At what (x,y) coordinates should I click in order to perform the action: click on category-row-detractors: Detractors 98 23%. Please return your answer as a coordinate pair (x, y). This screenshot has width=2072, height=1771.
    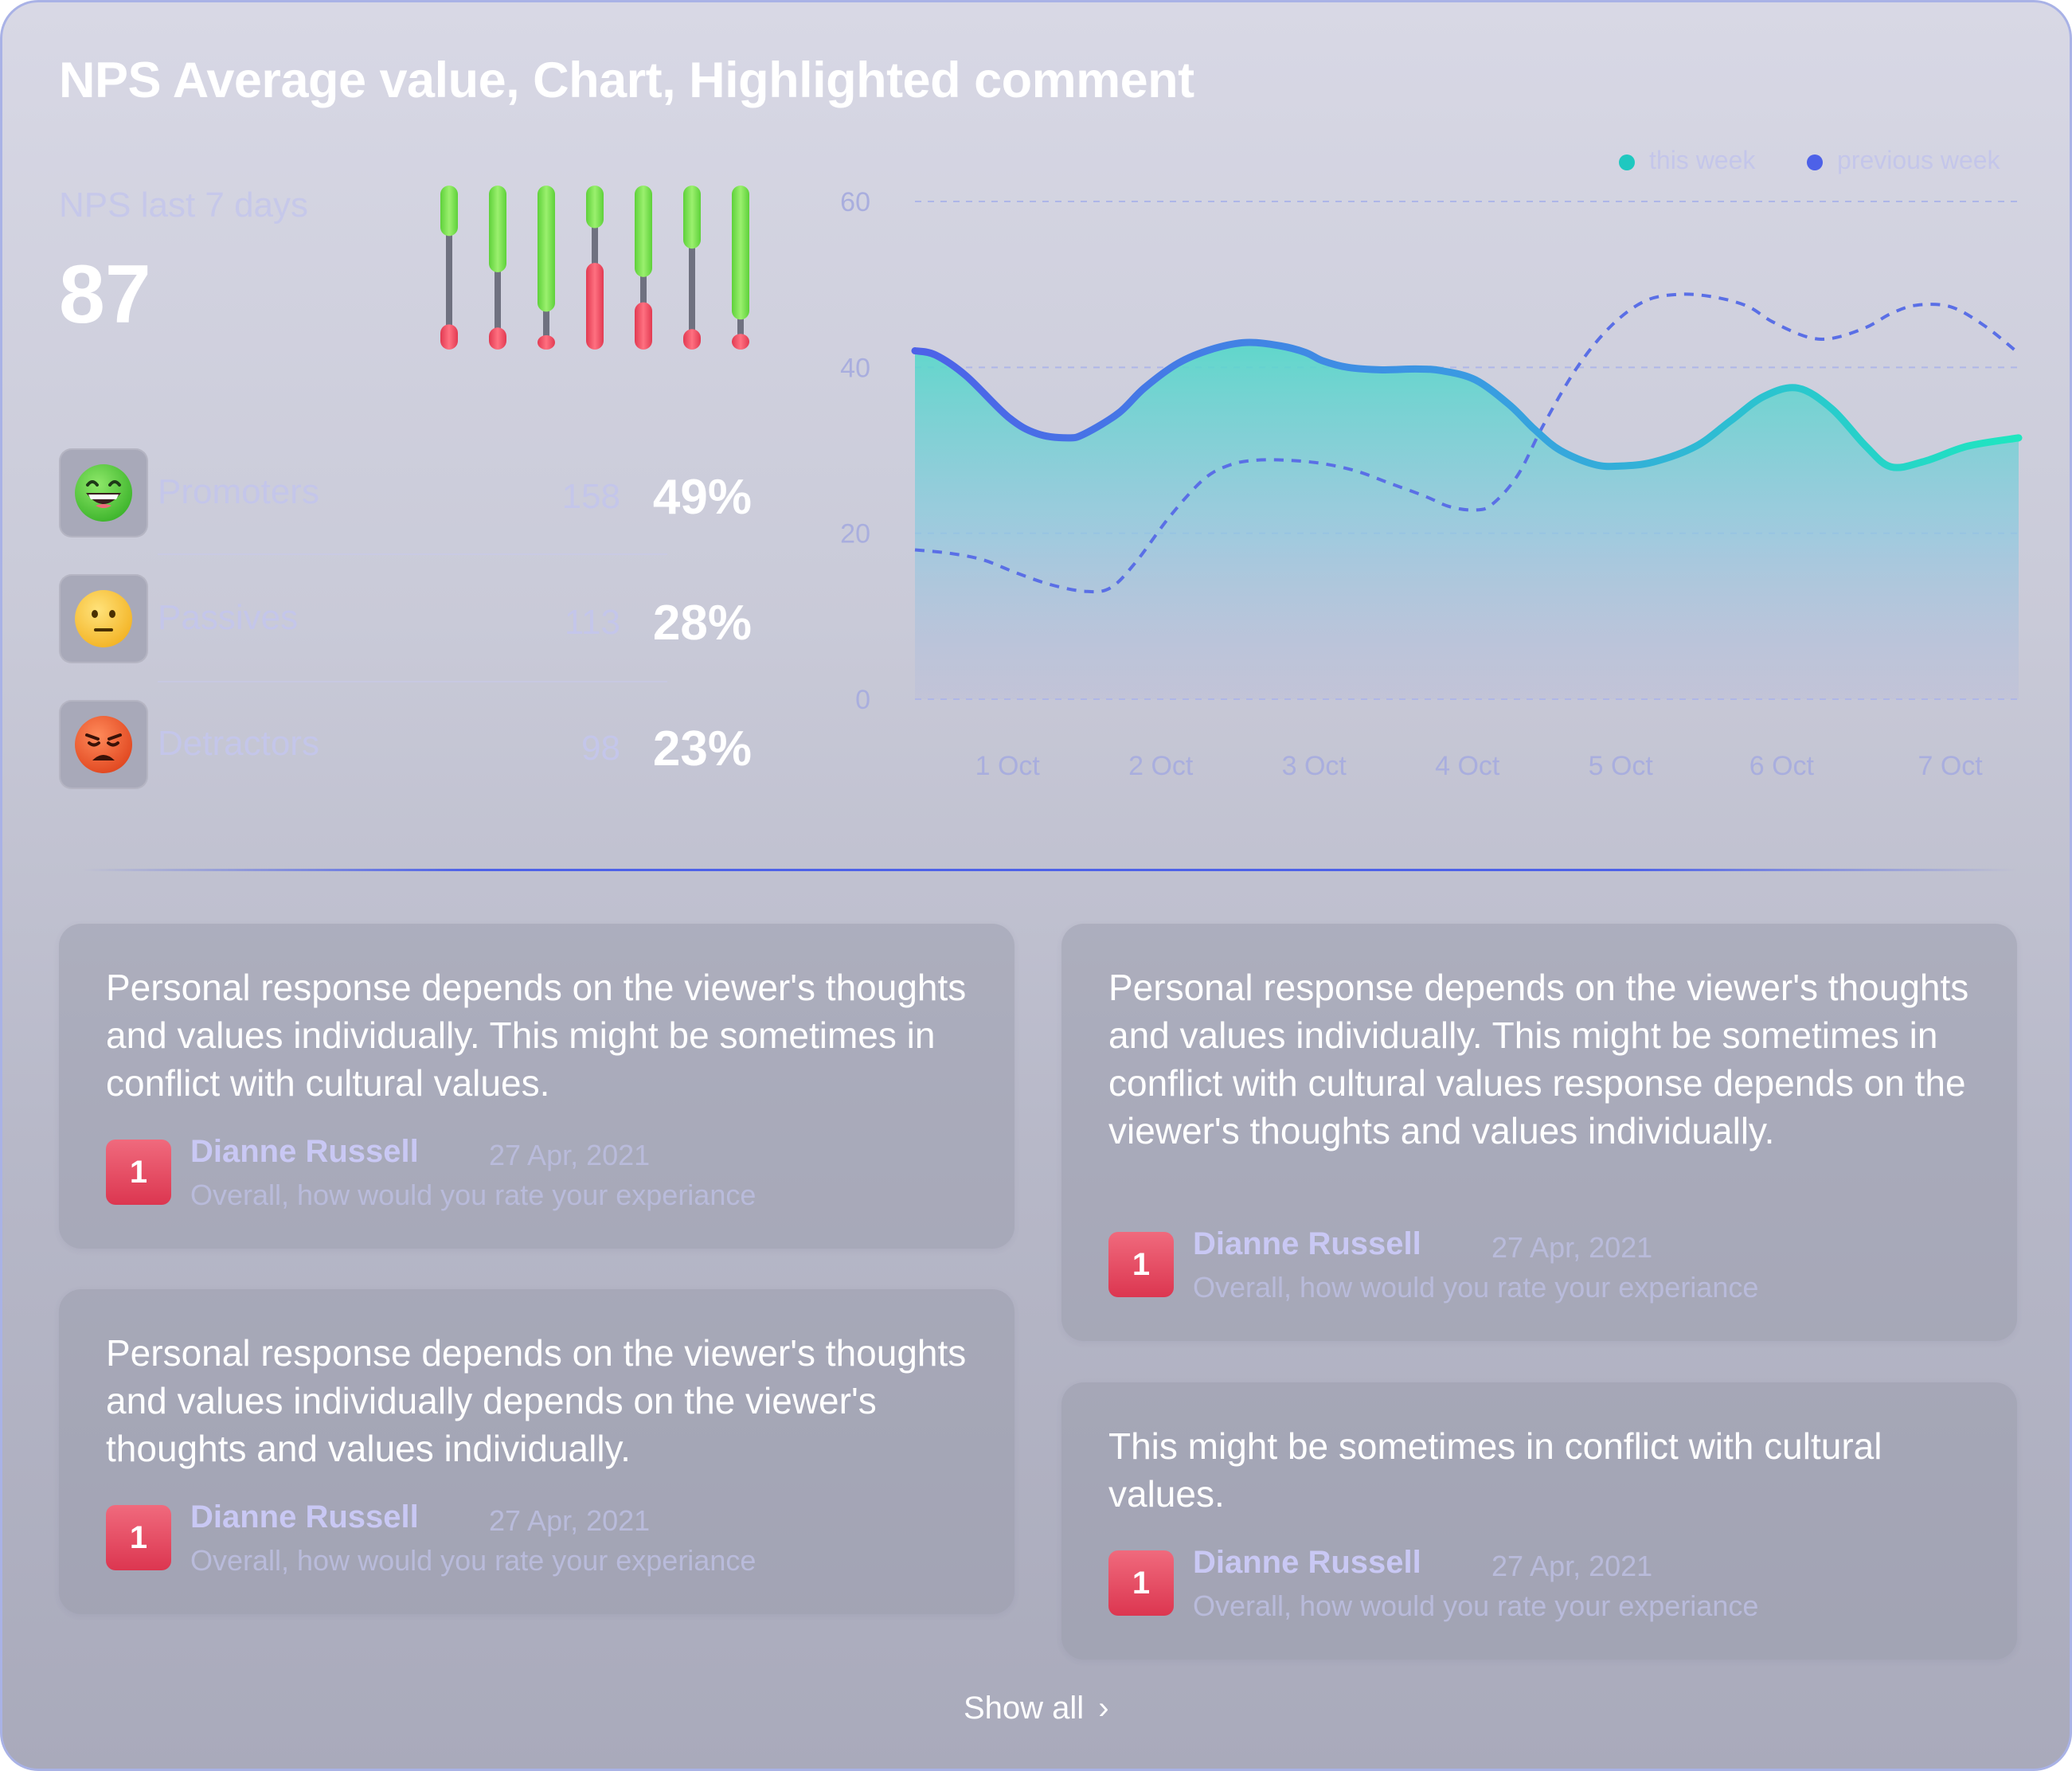
    Looking at the image, I should click on (405, 744).